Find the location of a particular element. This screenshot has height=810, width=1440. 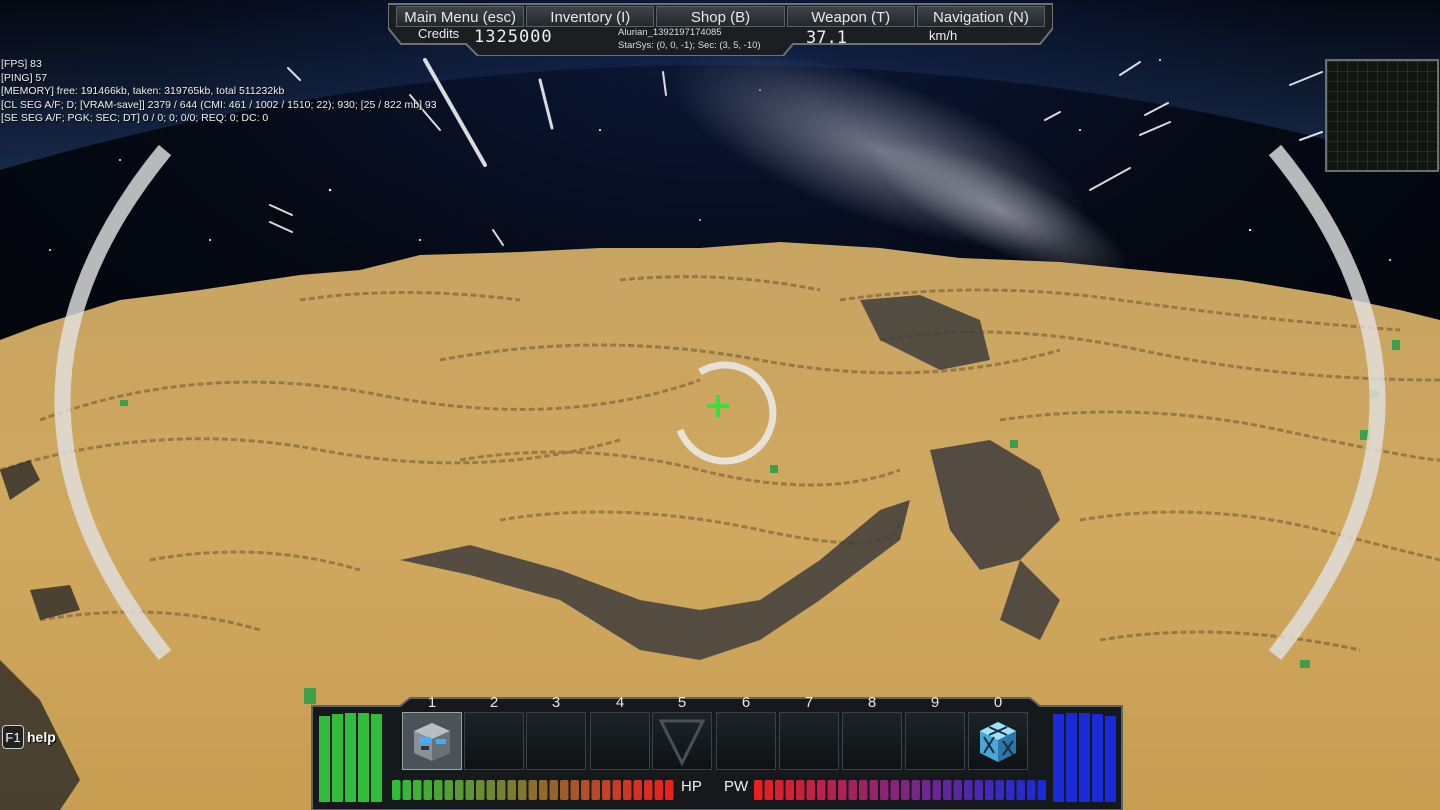

sector-name: Alurian_1392197174085 is located at coordinates (670, 32).